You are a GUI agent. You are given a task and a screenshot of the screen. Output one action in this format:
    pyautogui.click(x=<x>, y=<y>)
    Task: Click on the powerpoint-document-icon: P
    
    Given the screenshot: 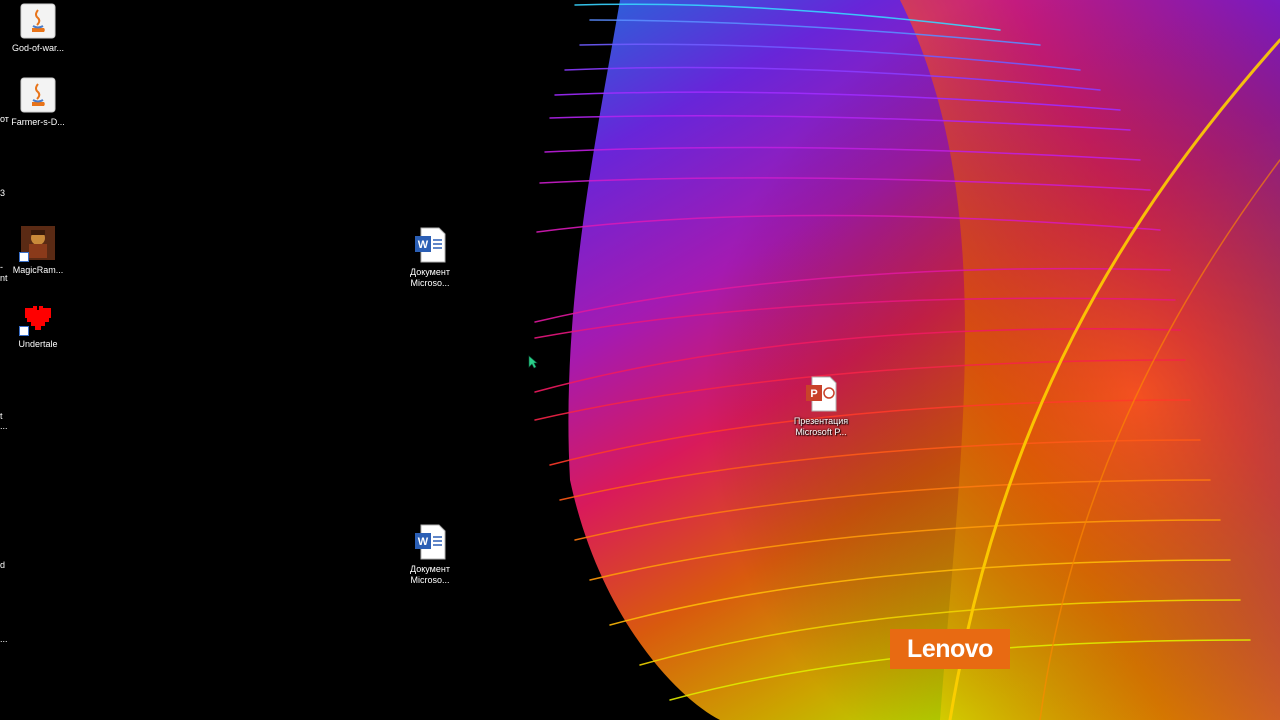 What is the action you would take?
    pyautogui.click(x=821, y=394)
    